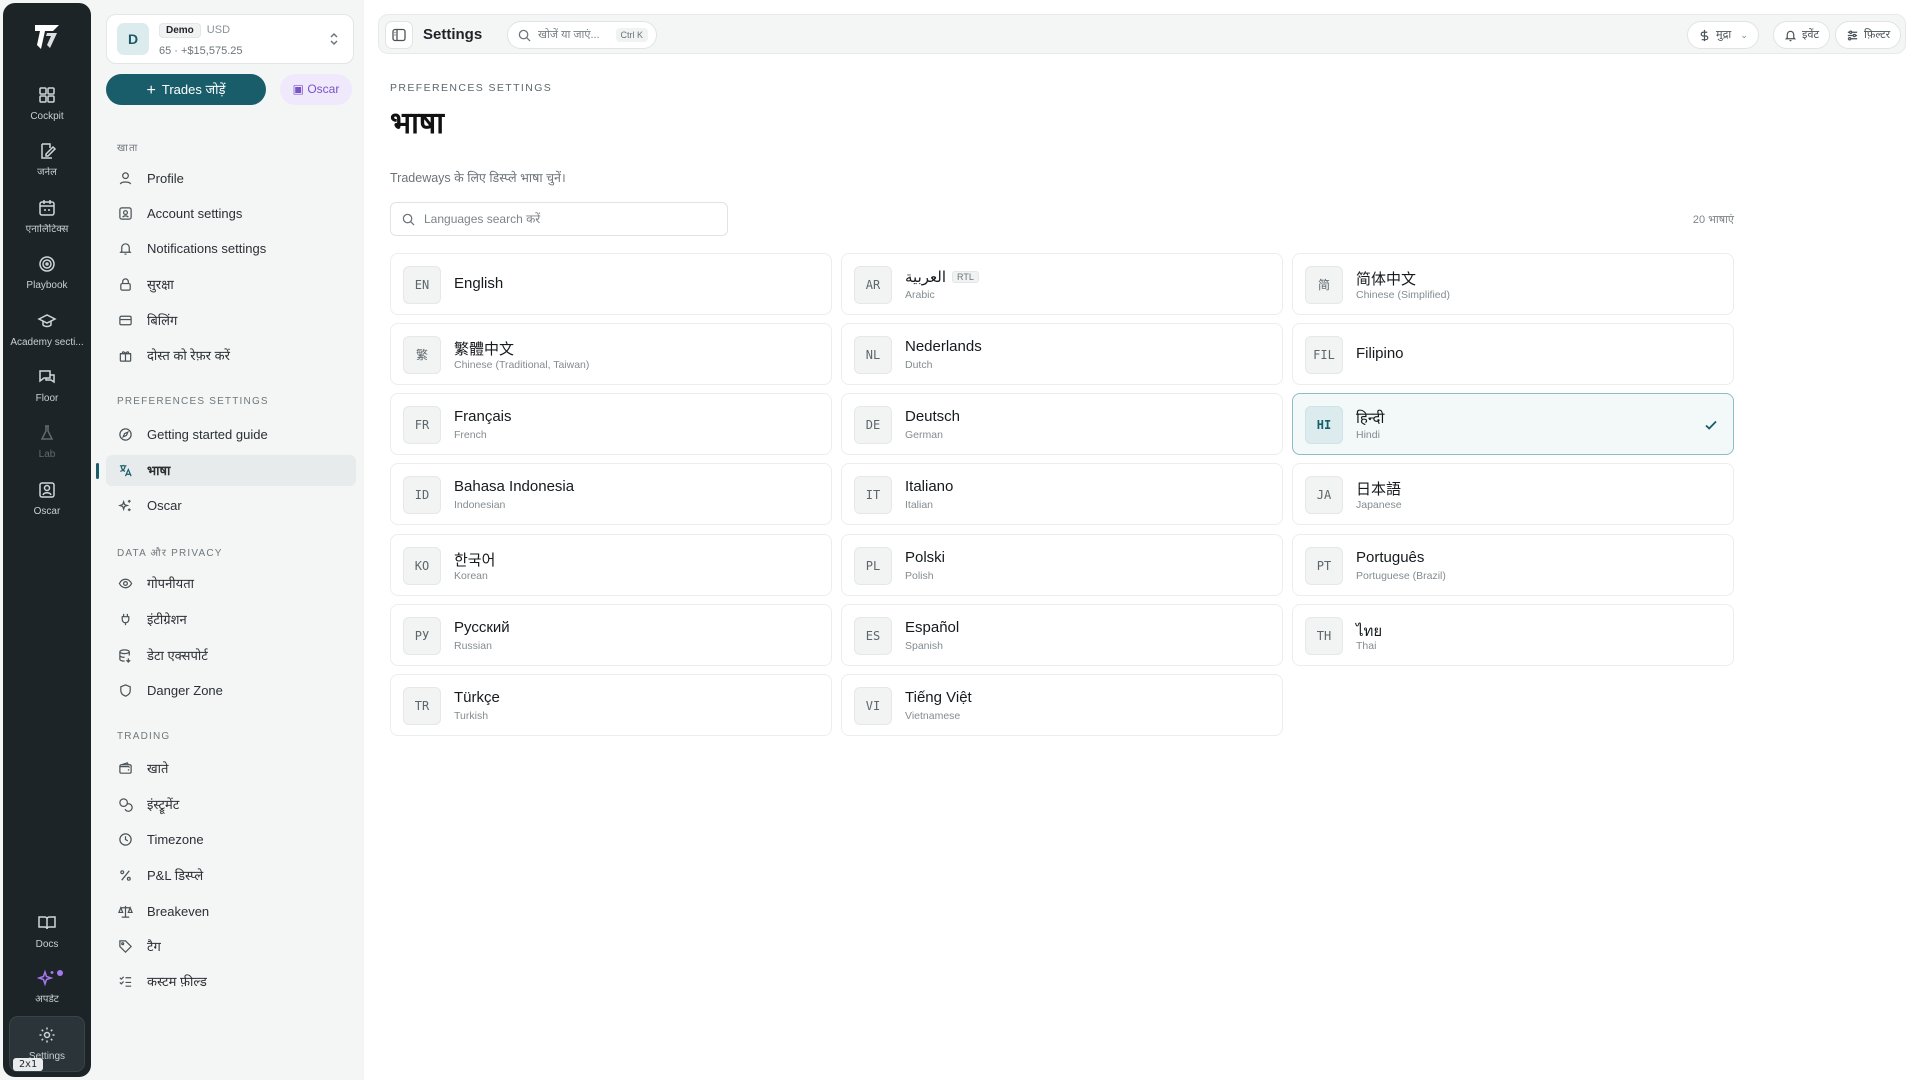 The image size is (1920, 1080). Describe the element at coordinates (483, 416) in the screenshot. I see `language-name-text: Français` at that location.